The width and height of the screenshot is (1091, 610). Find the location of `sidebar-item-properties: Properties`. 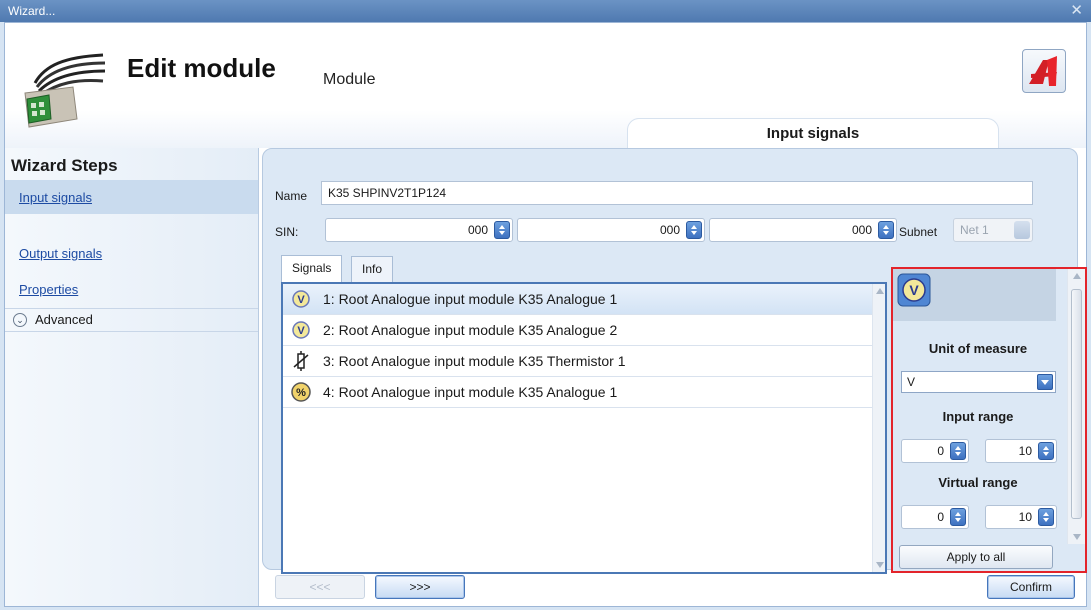

sidebar-item-properties: Properties is located at coordinates (48, 289).